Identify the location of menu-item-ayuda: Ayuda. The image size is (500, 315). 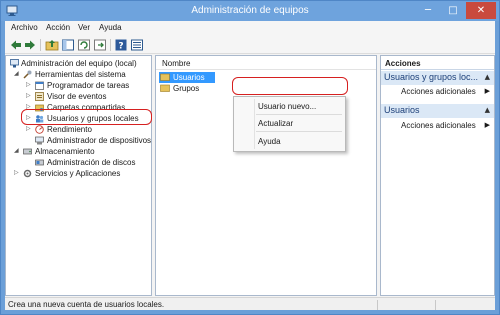
(269, 141).